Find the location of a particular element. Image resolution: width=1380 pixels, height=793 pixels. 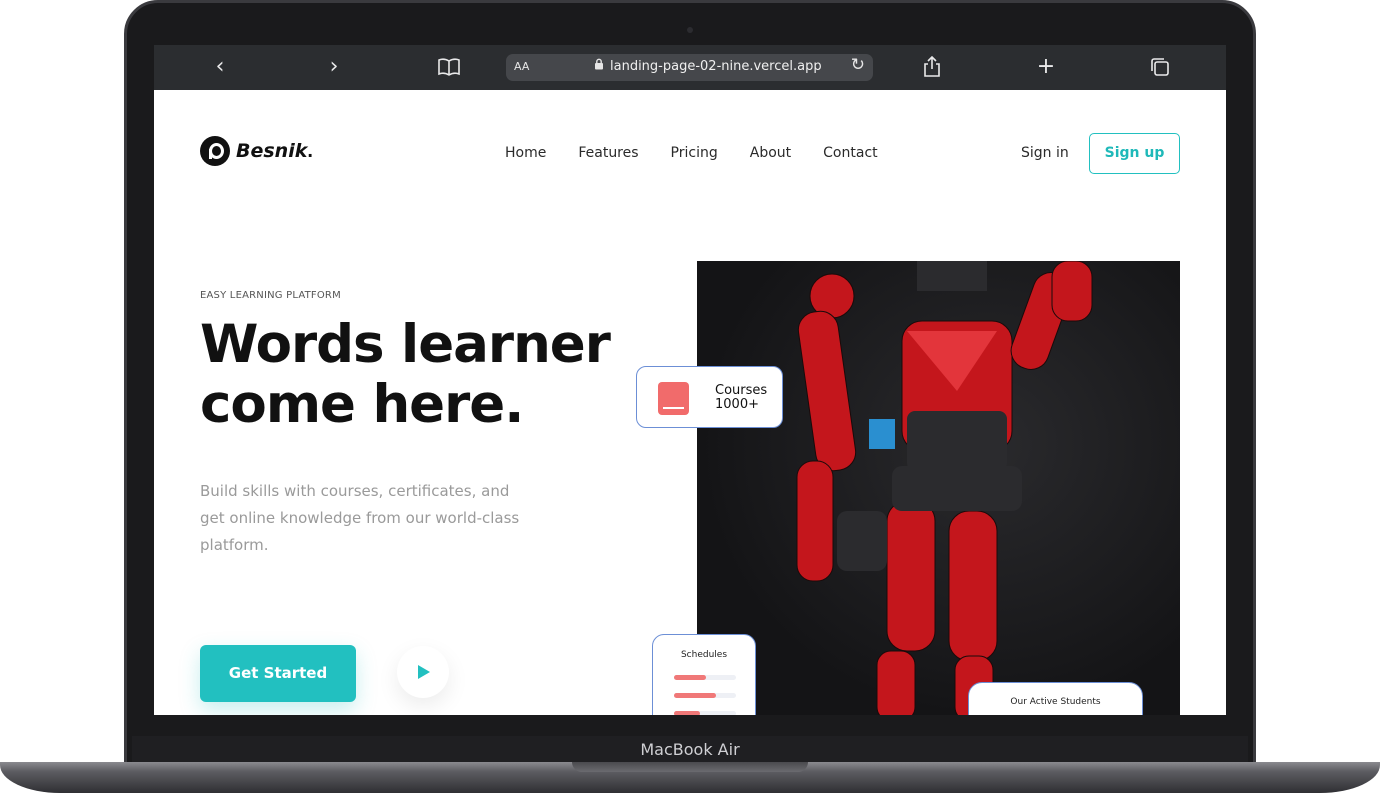

hero-headline: Words learner come here. is located at coordinates (410, 375).